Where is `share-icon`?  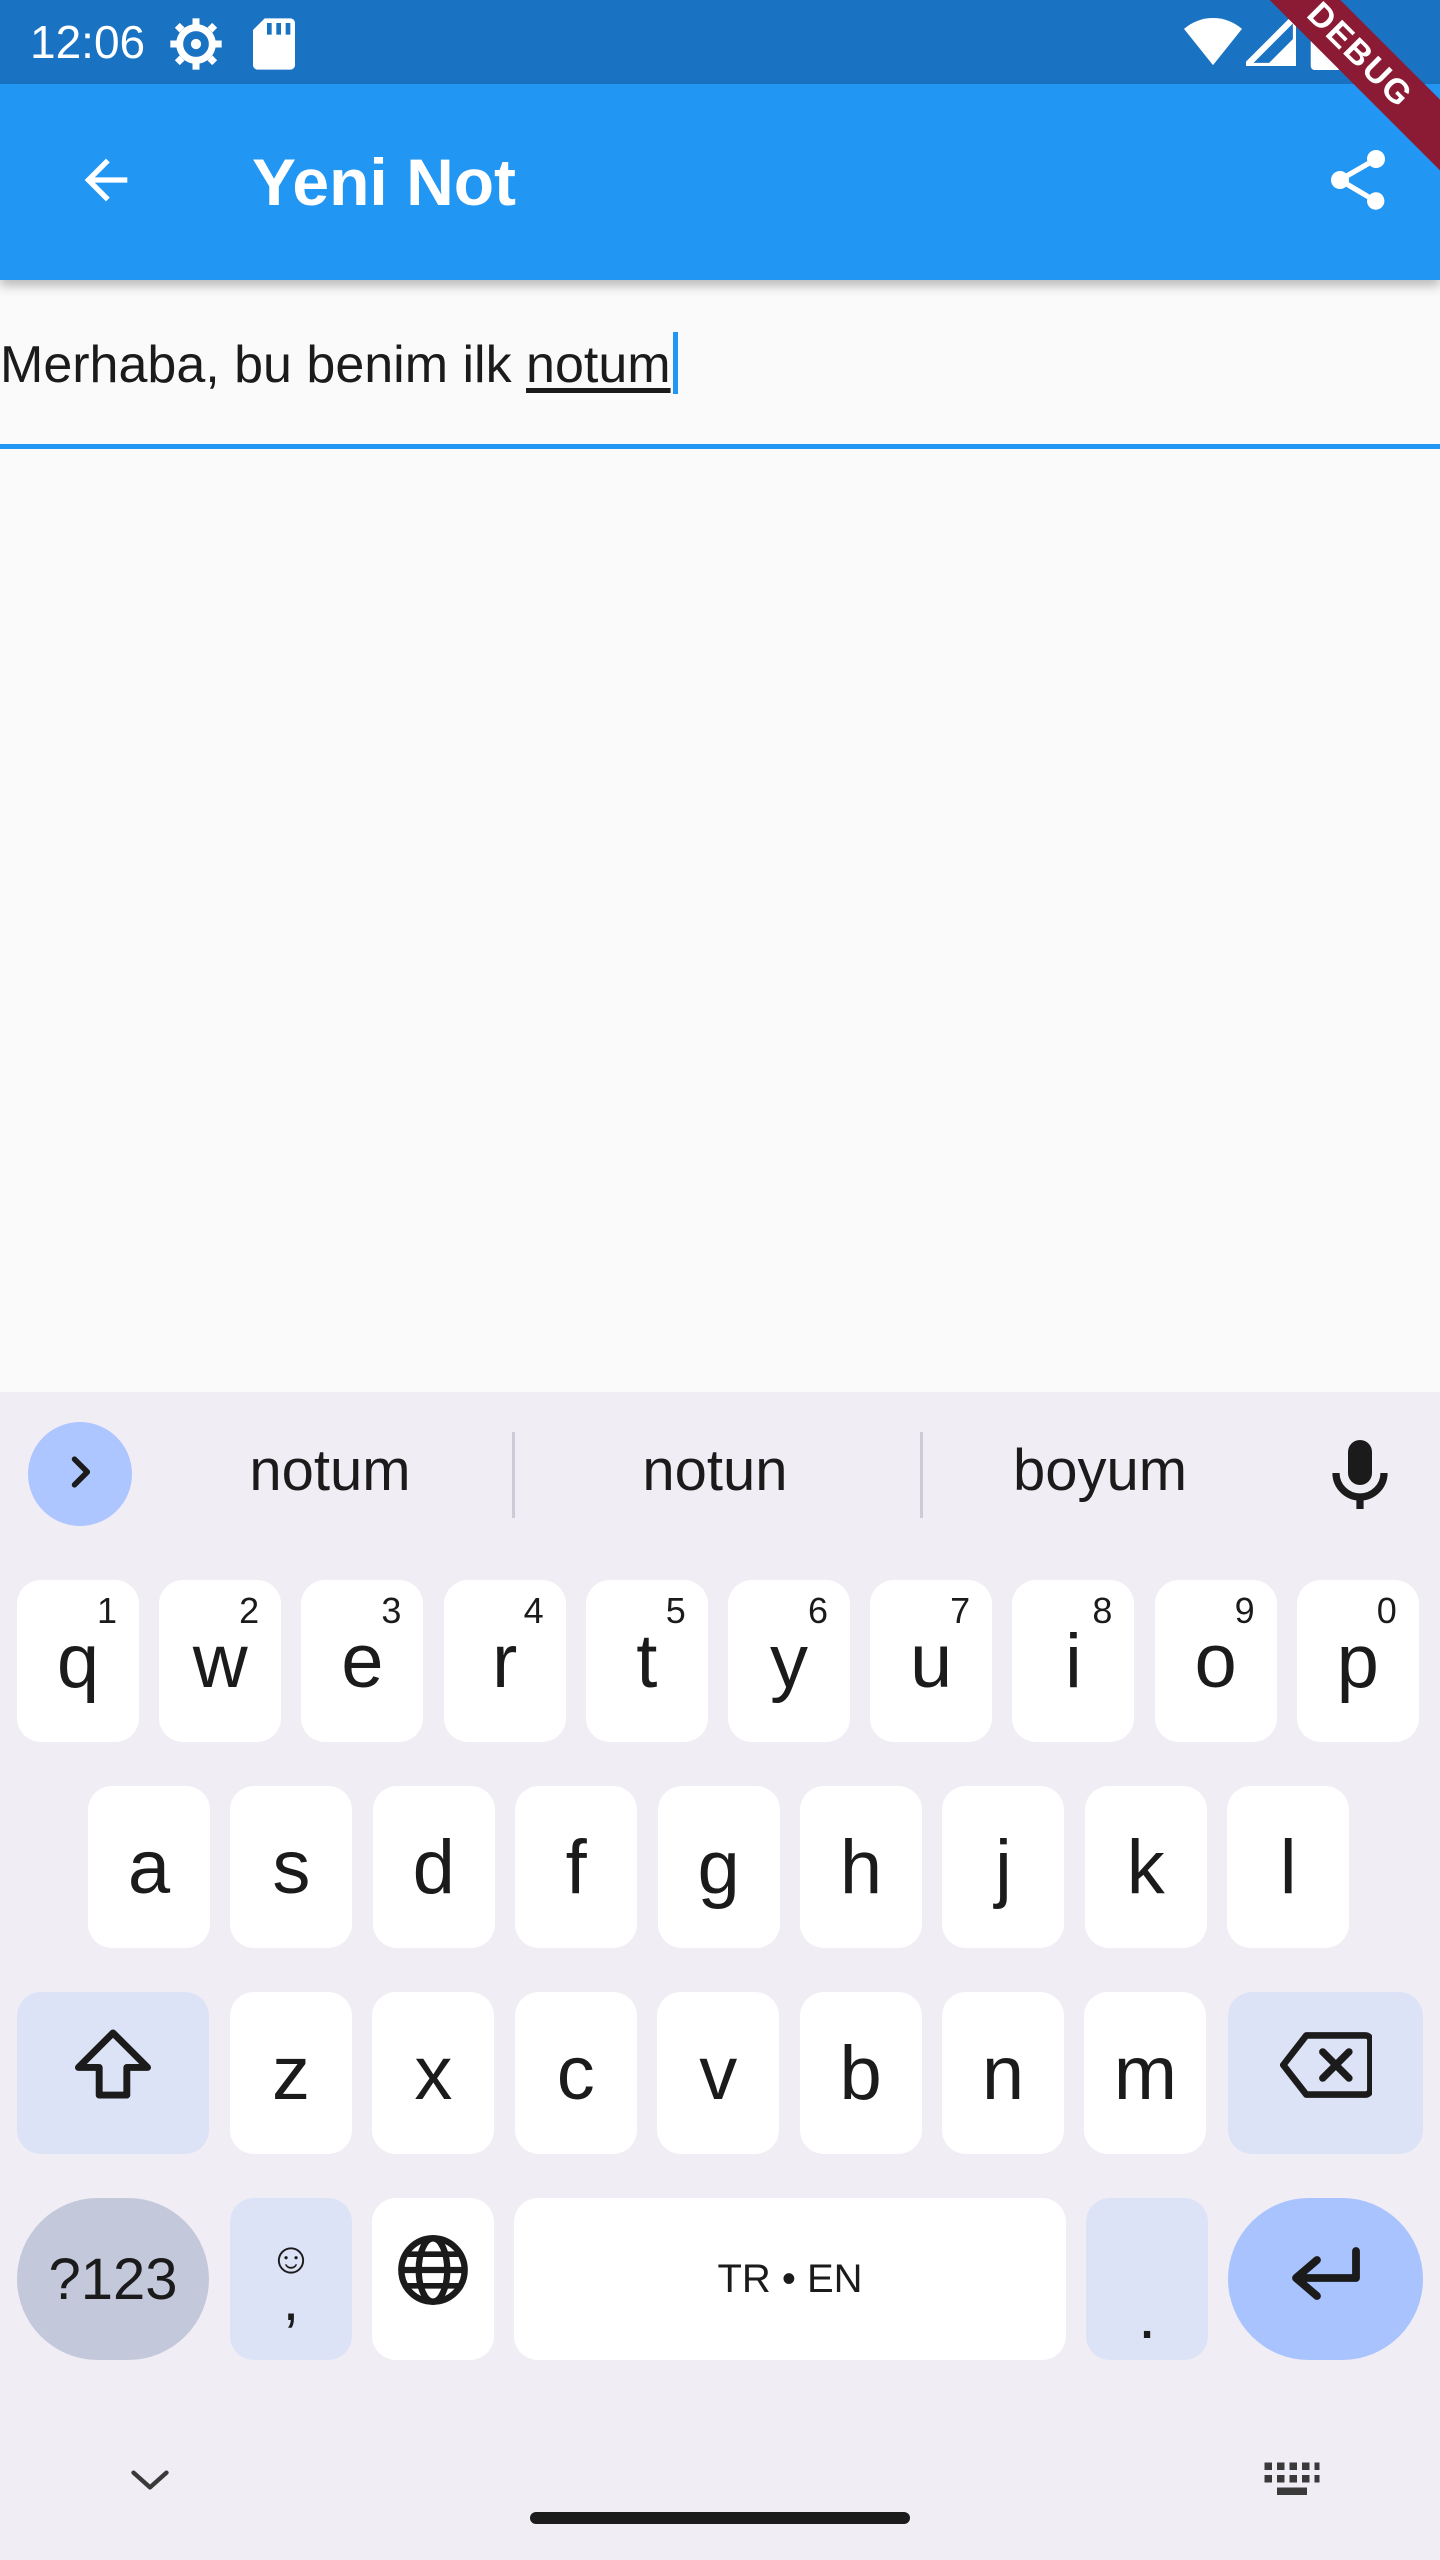 share-icon is located at coordinates (1358, 182).